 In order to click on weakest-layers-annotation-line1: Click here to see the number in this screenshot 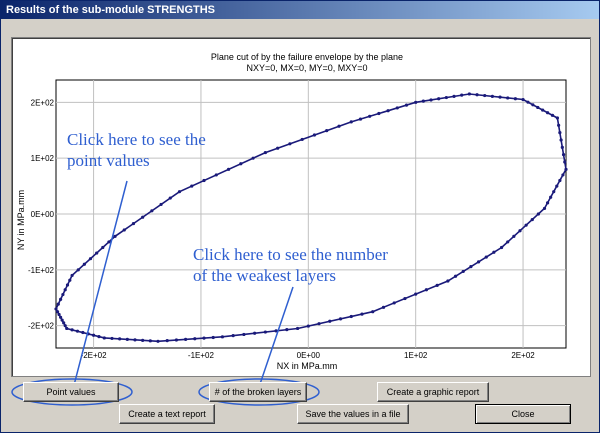, I will do `click(290, 254)`.